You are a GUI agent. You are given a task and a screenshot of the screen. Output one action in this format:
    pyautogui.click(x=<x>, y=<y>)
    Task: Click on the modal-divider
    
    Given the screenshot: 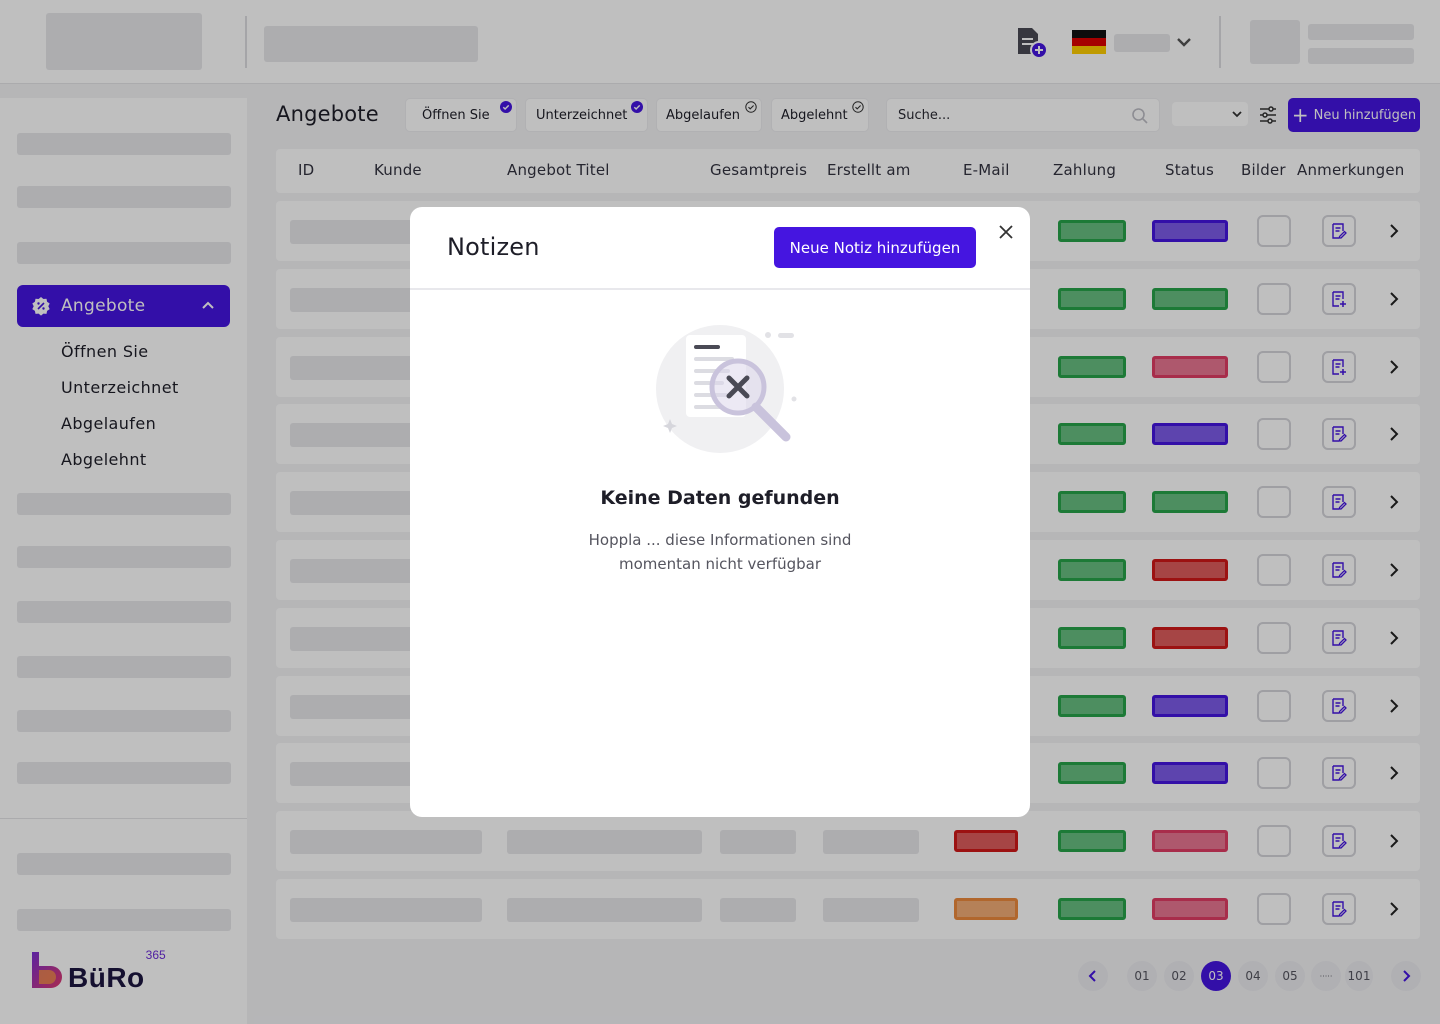 What is the action you would take?
    pyautogui.click(x=720, y=289)
    